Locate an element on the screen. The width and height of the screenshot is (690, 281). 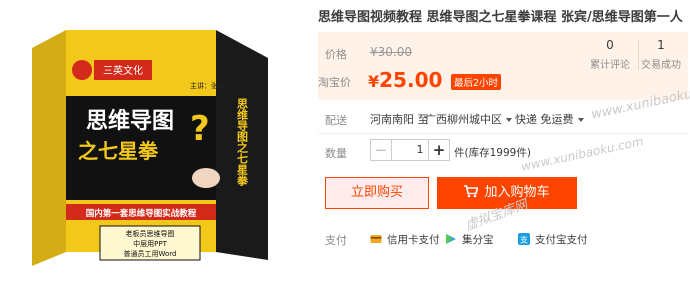
quantity-increase-button: + is located at coordinates (439, 150).